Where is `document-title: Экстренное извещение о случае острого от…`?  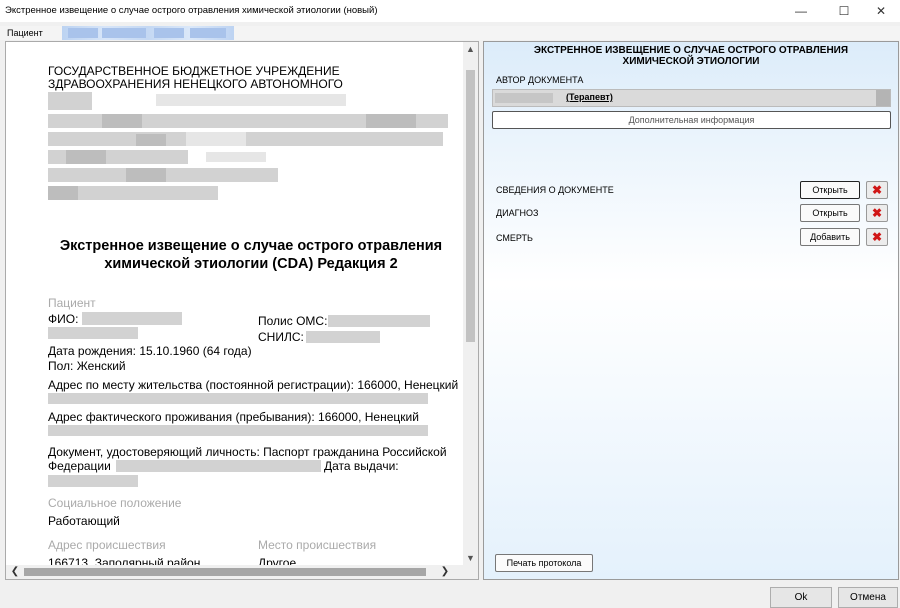 document-title: Экстренное извещение о случае острого от… is located at coordinates (251, 255).